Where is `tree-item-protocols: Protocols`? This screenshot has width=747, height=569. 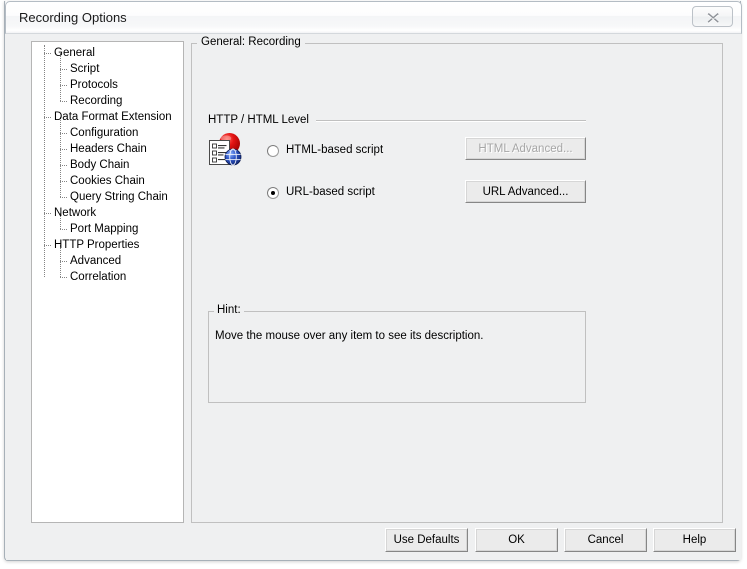
tree-item-protocols: Protocols is located at coordinates (107, 85).